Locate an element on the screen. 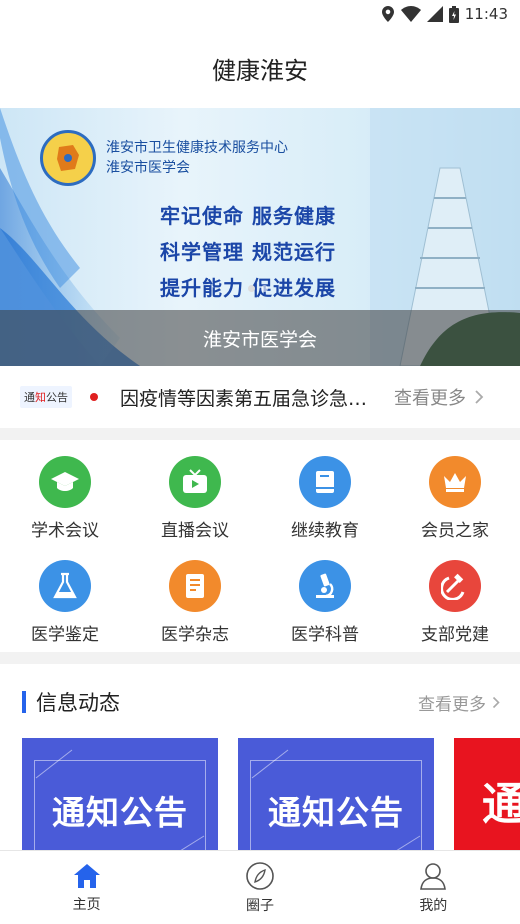 The width and height of the screenshot is (520, 924). home-icon is located at coordinates (86, 875).